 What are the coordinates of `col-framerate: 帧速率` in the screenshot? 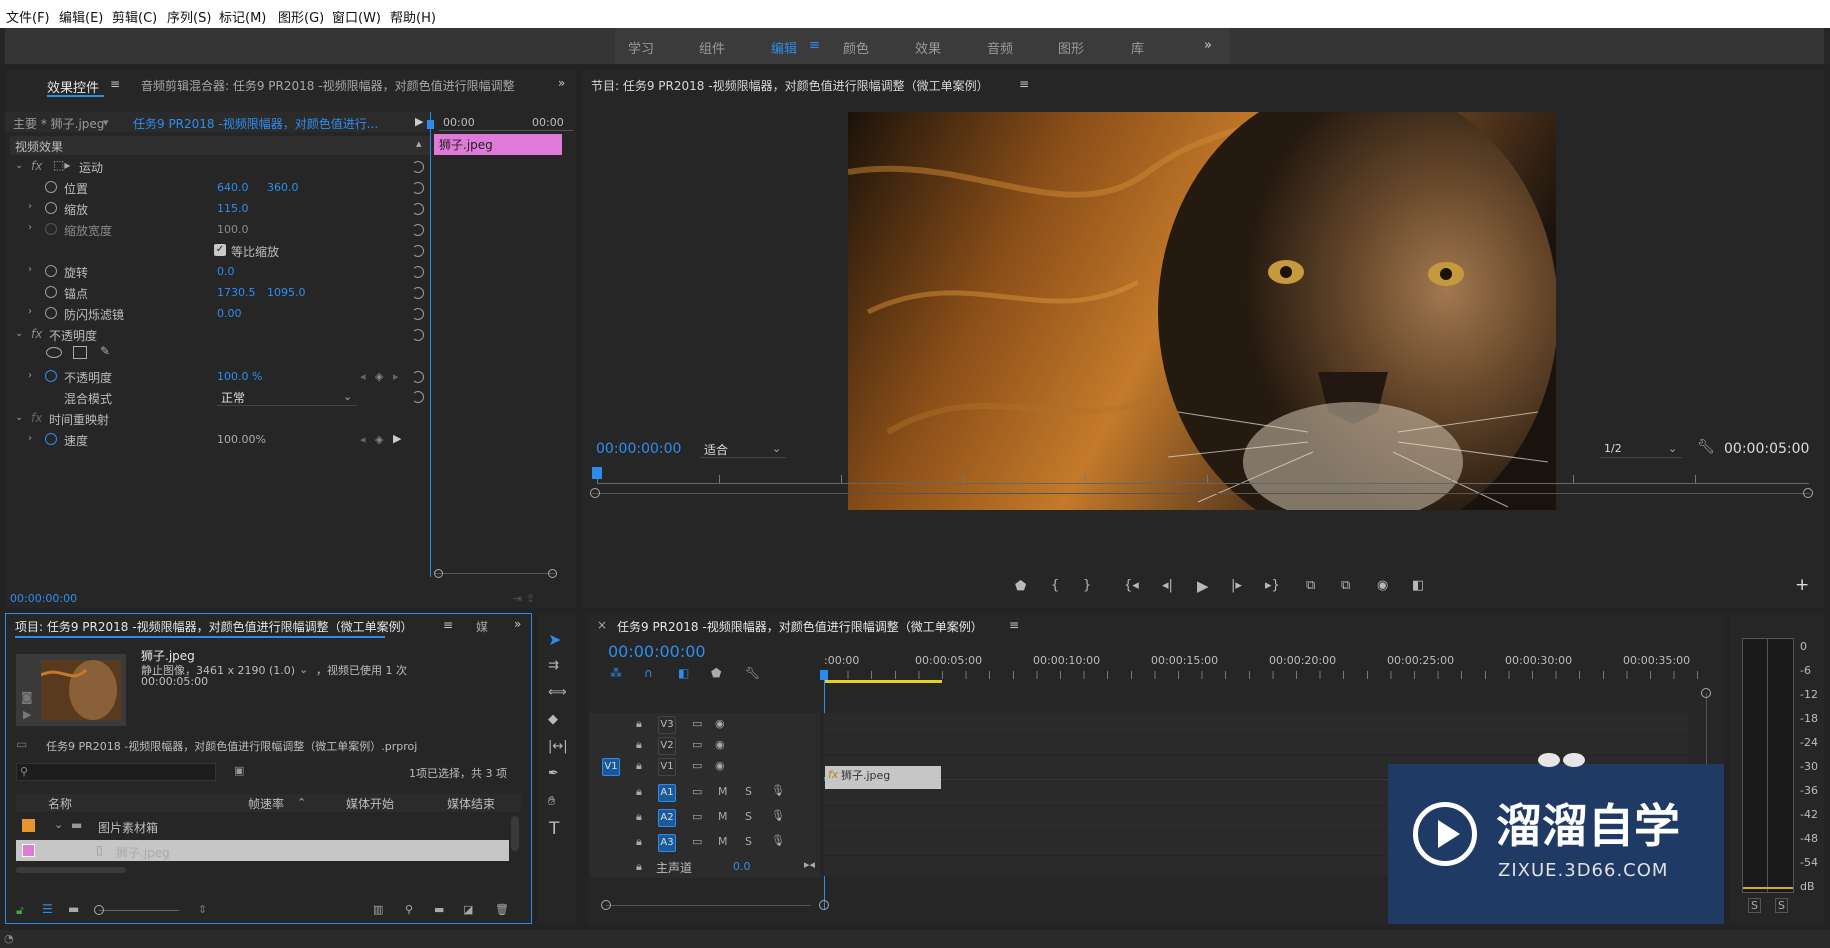 It's located at (266, 803).